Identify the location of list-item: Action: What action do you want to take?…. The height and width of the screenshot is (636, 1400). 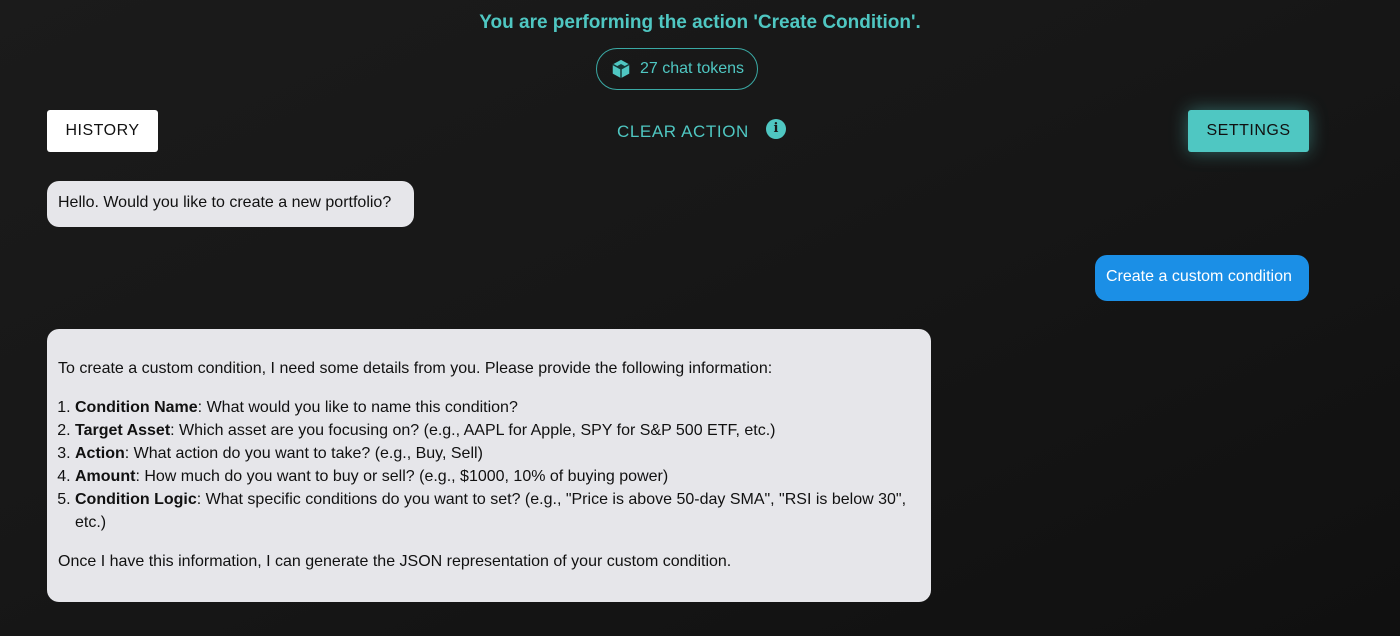
(497, 453).